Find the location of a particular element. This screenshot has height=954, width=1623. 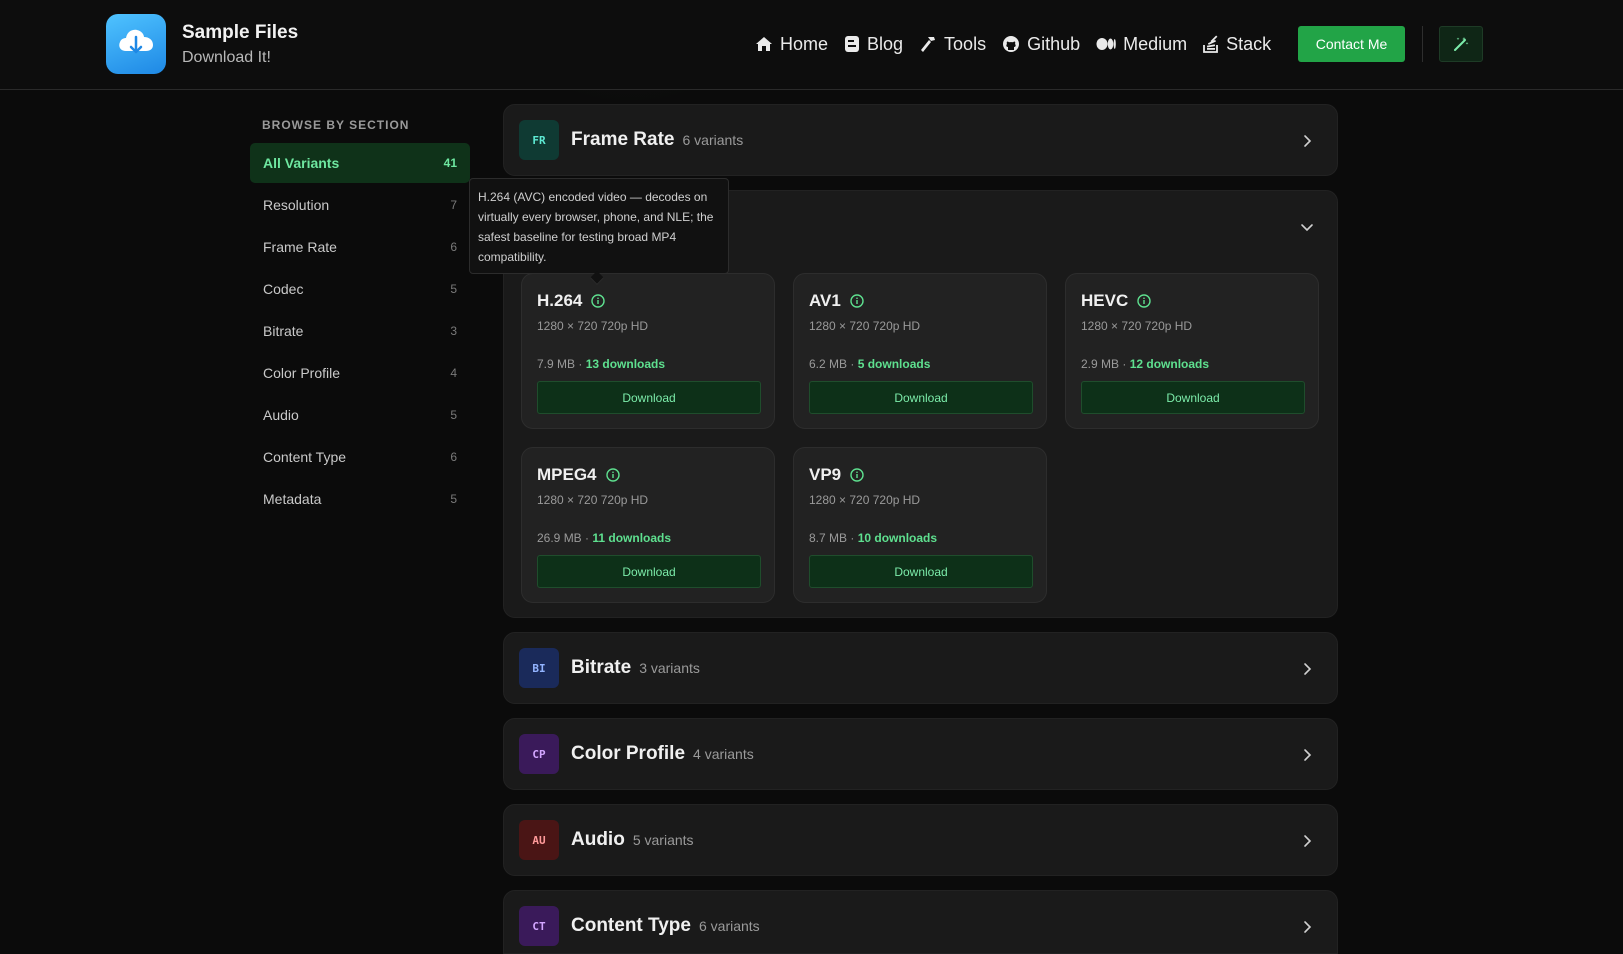

card-size: 2.9 MB · is located at coordinates (1104, 364).